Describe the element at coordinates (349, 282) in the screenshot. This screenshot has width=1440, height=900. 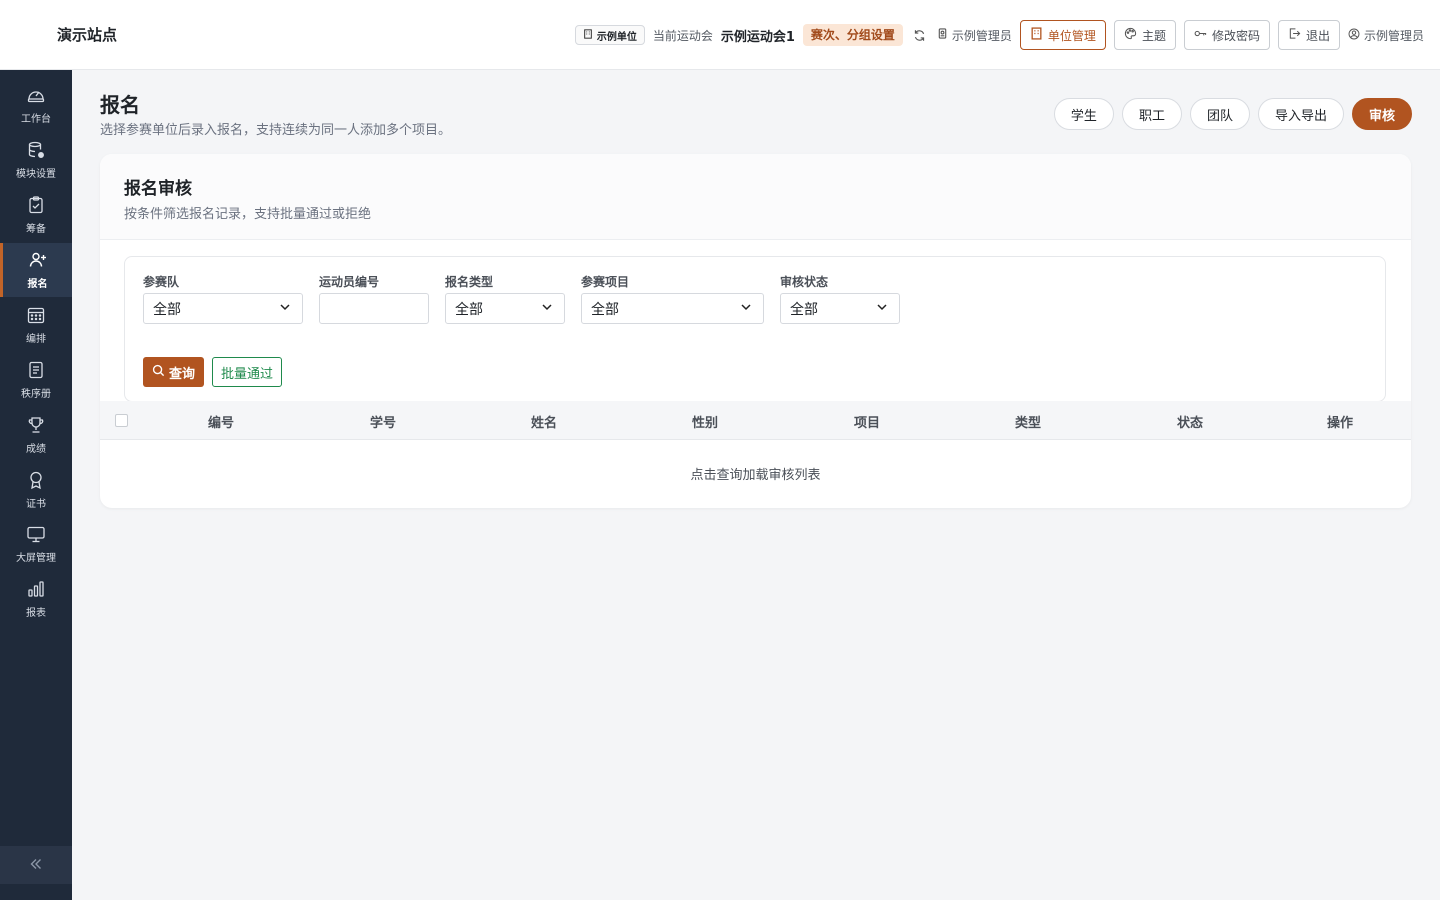
I see `athlete-no-label: 运动员编号` at that location.